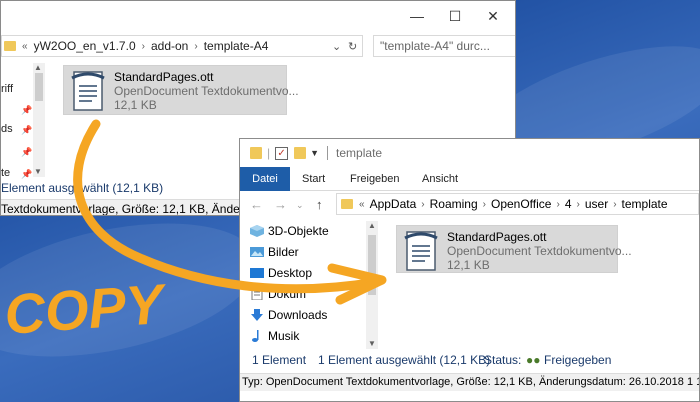 The image size is (700, 402). Describe the element at coordinates (257, 231) in the screenshot. I see `cube-icon` at that location.